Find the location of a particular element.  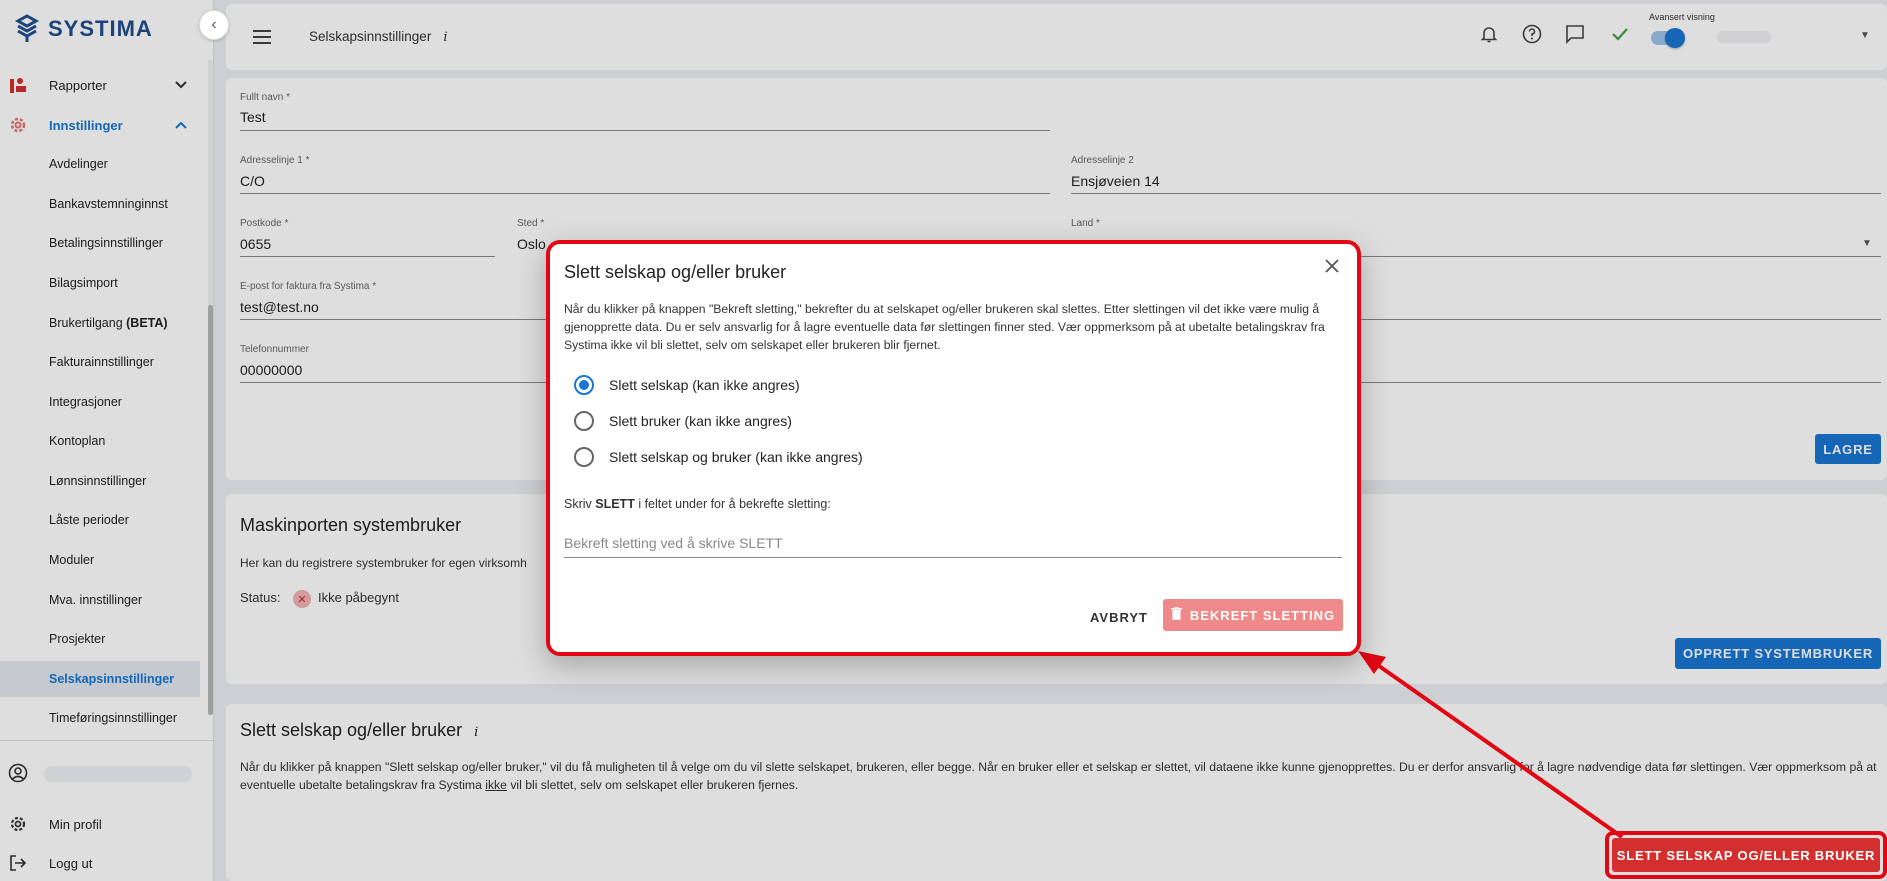

option-delete-company: Slett selskap (kan ikke angres) is located at coordinates (687, 385).